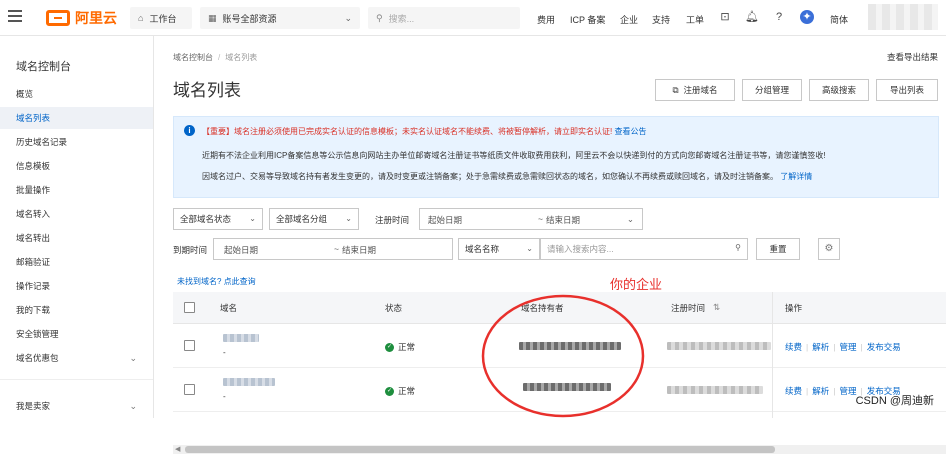 This screenshot has height=454, width=946. I want to click on sidebar-item-transfer-in: 域名转入, so click(76, 214).